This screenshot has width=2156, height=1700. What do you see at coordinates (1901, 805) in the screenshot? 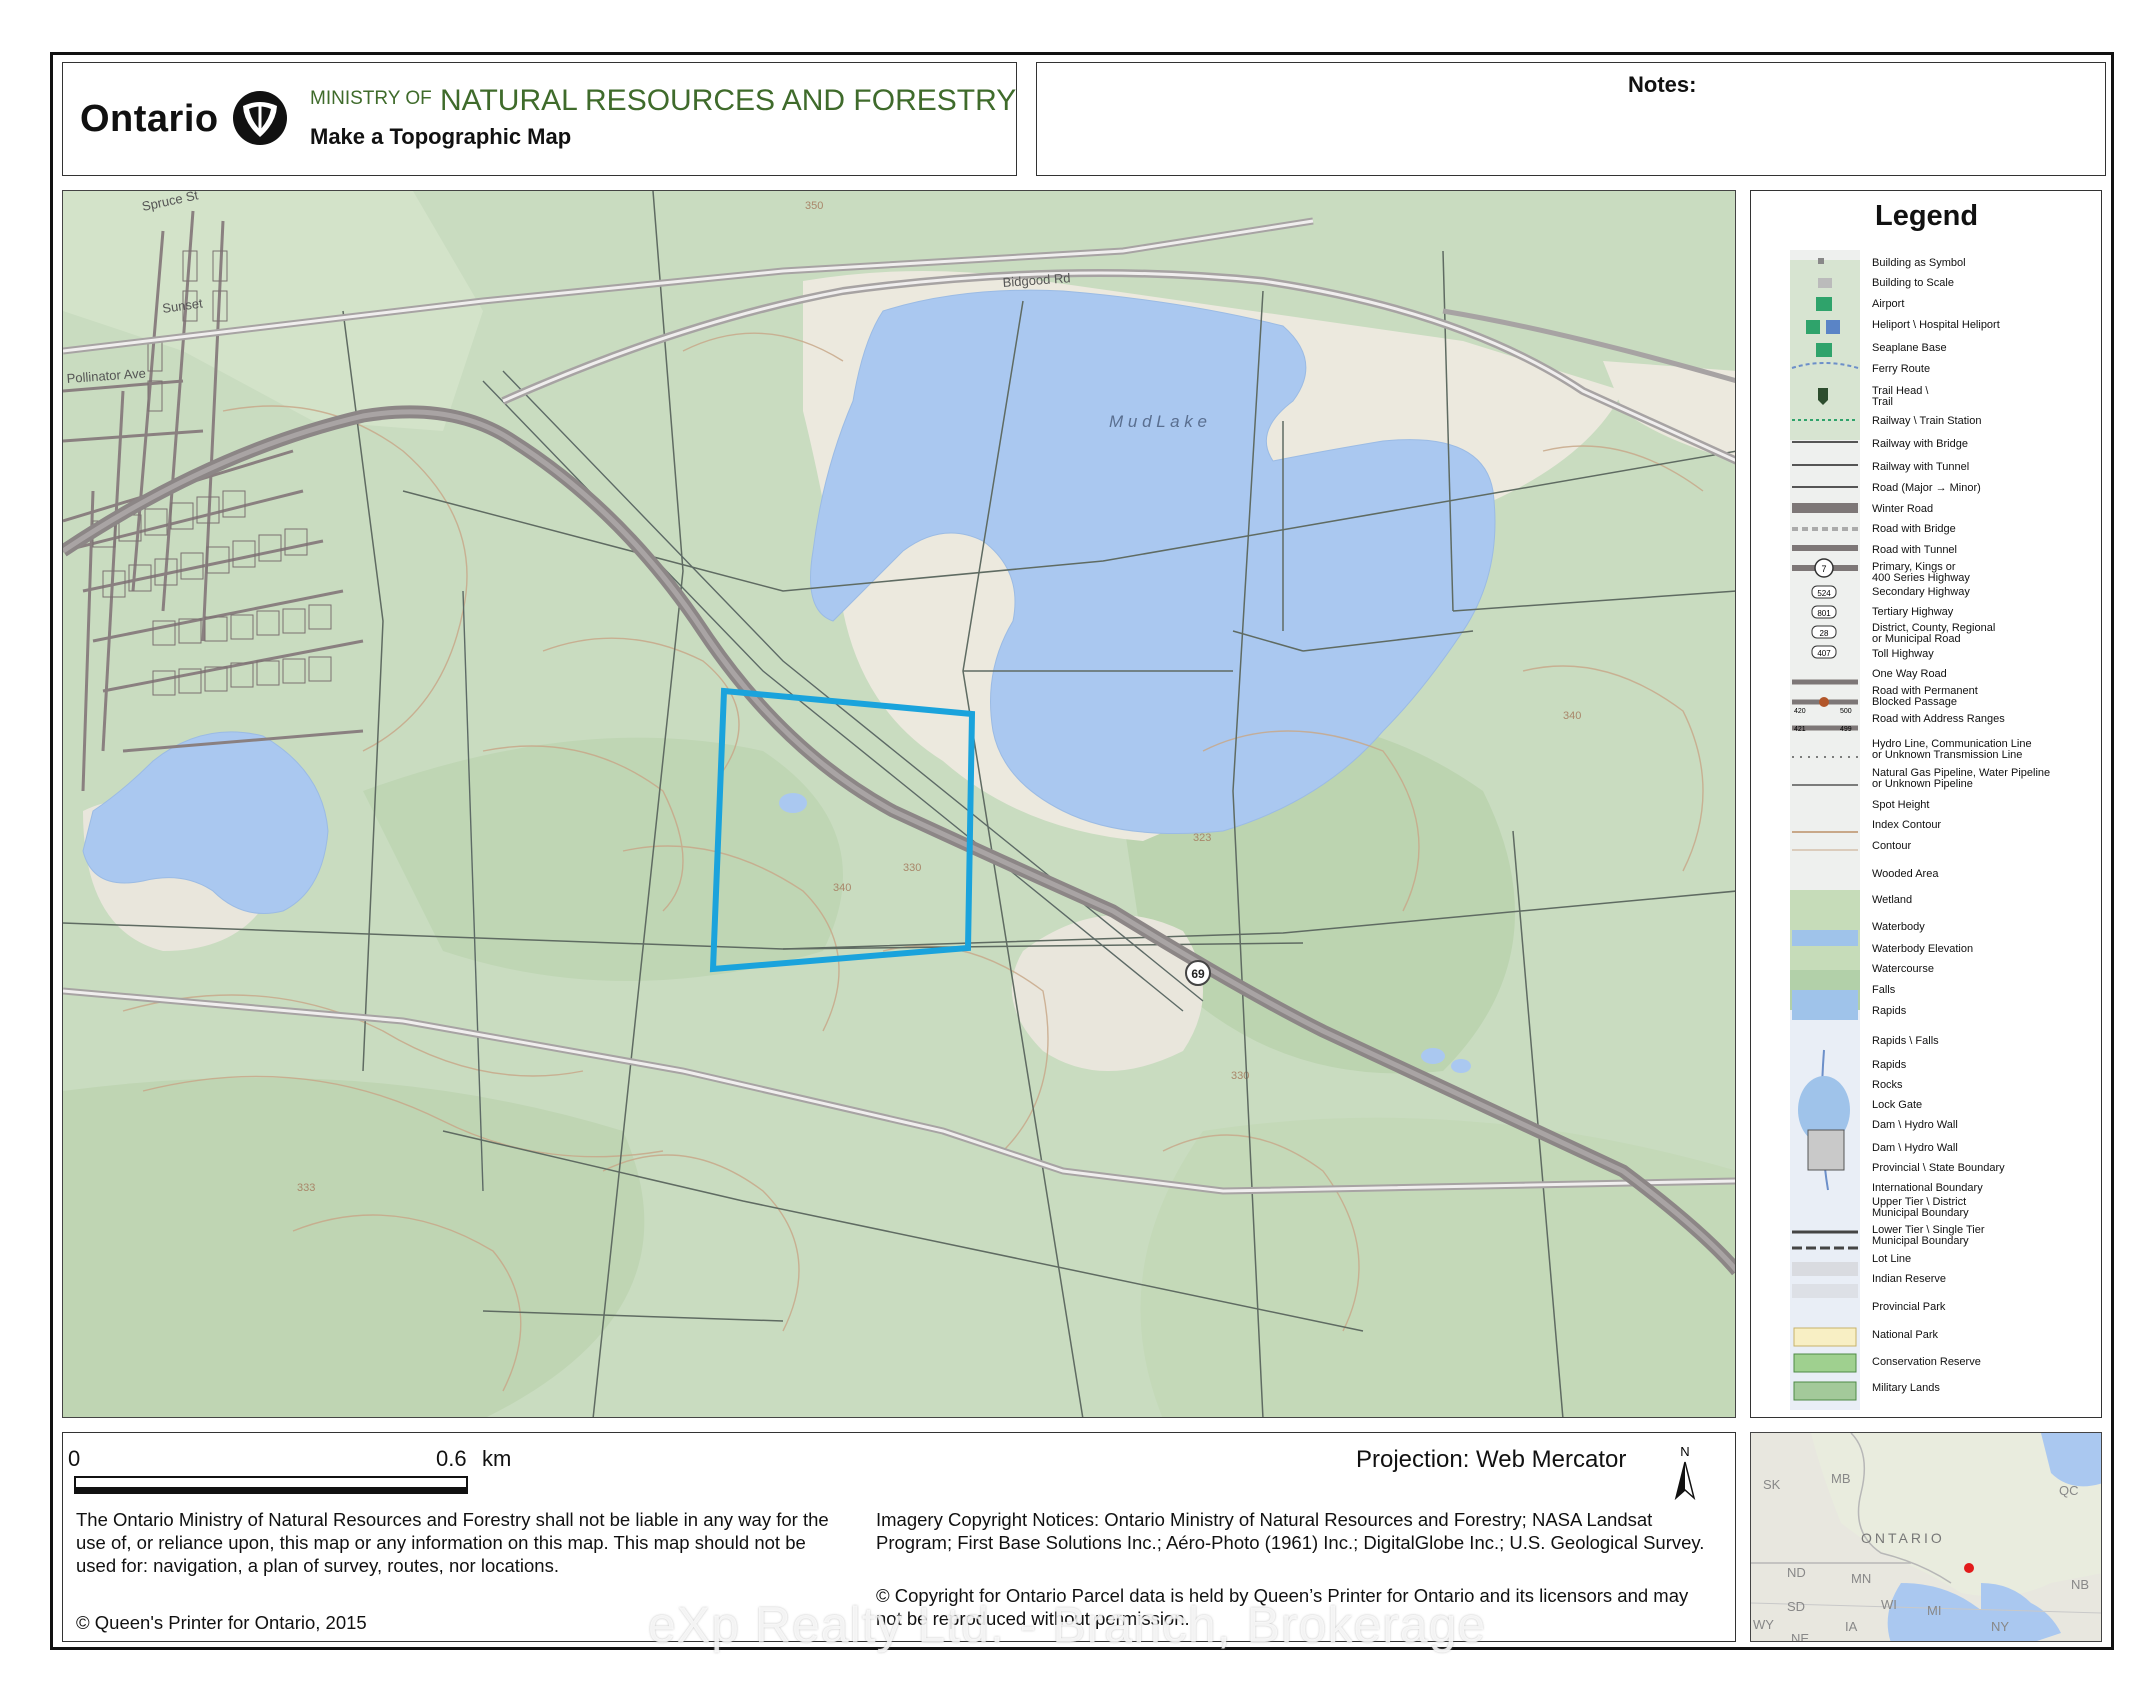
I see `legend-item: Spot Height` at bounding box center [1901, 805].